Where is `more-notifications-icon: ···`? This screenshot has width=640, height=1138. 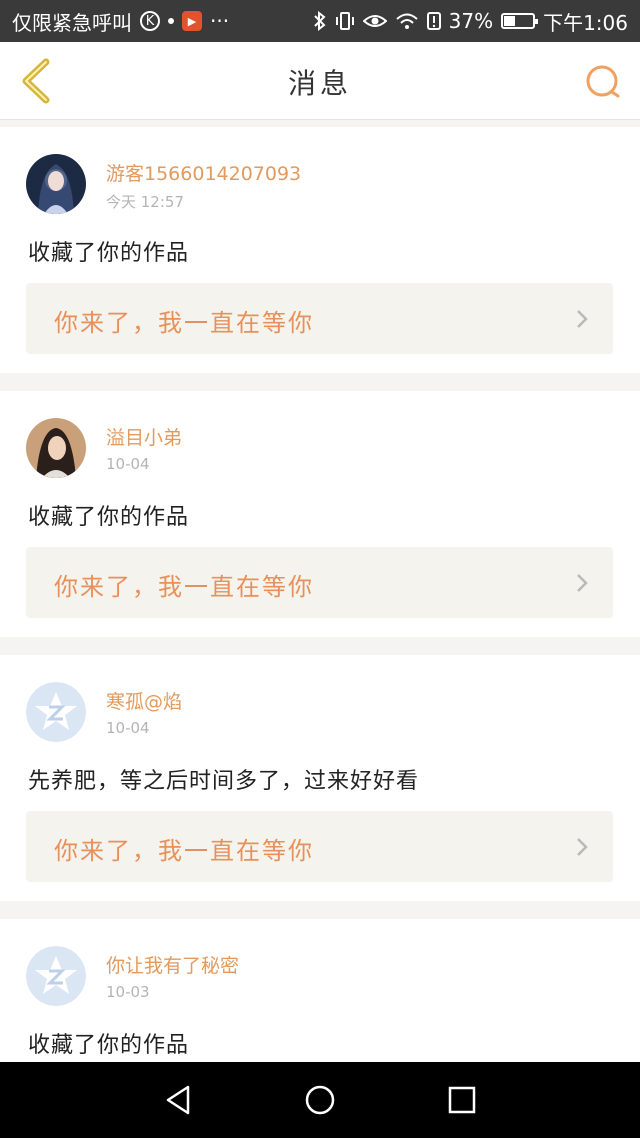
more-notifications-icon: ··· is located at coordinates (220, 21).